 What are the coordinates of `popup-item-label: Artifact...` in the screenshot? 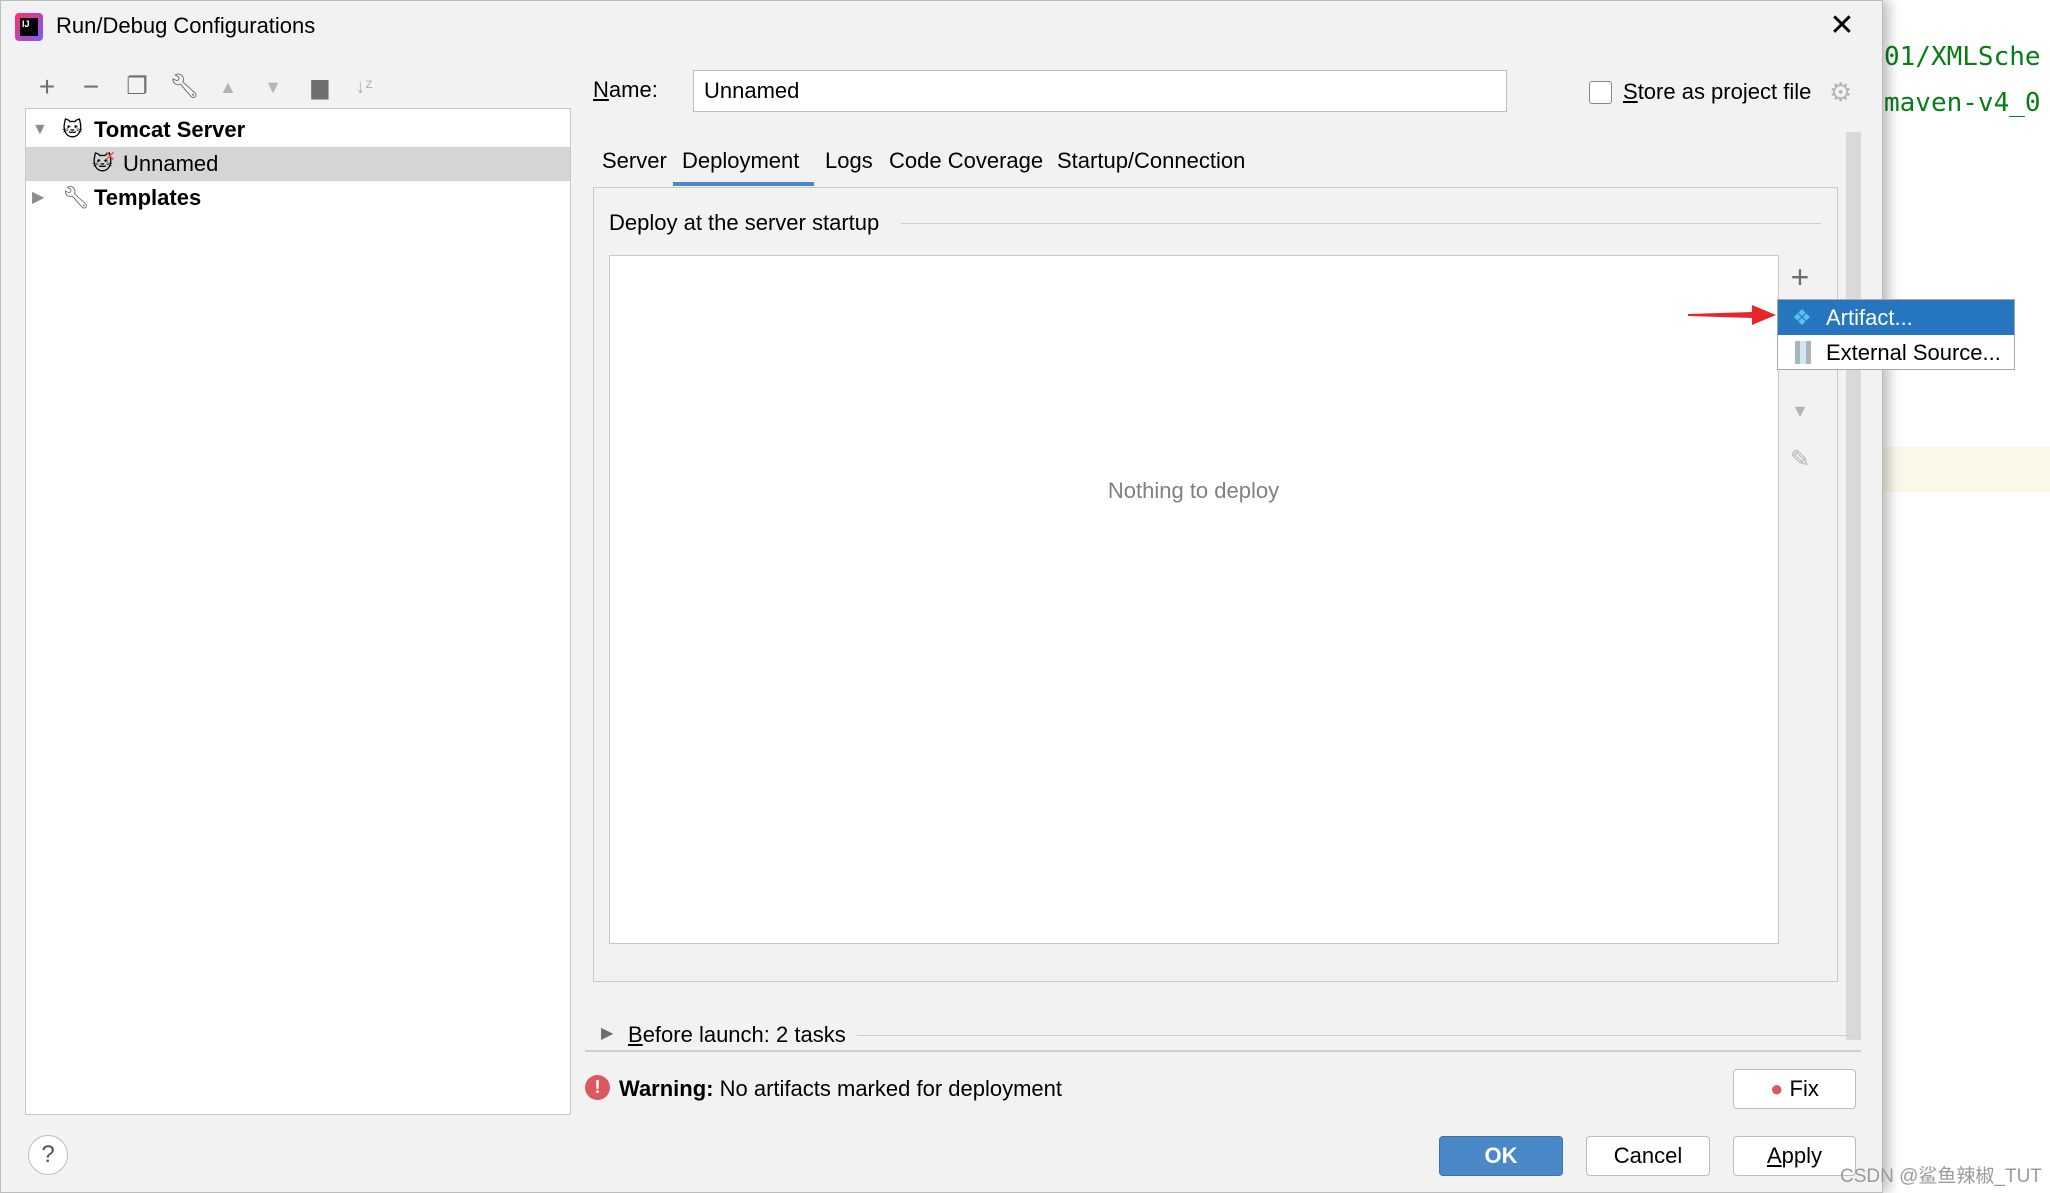 It's located at (1869, 317).